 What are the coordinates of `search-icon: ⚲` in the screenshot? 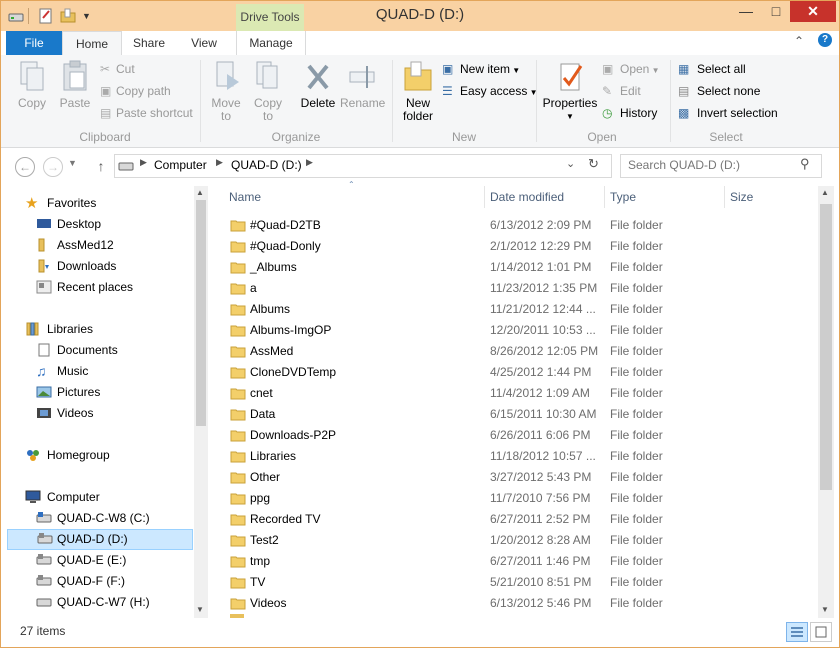 It's located at (805, 164).